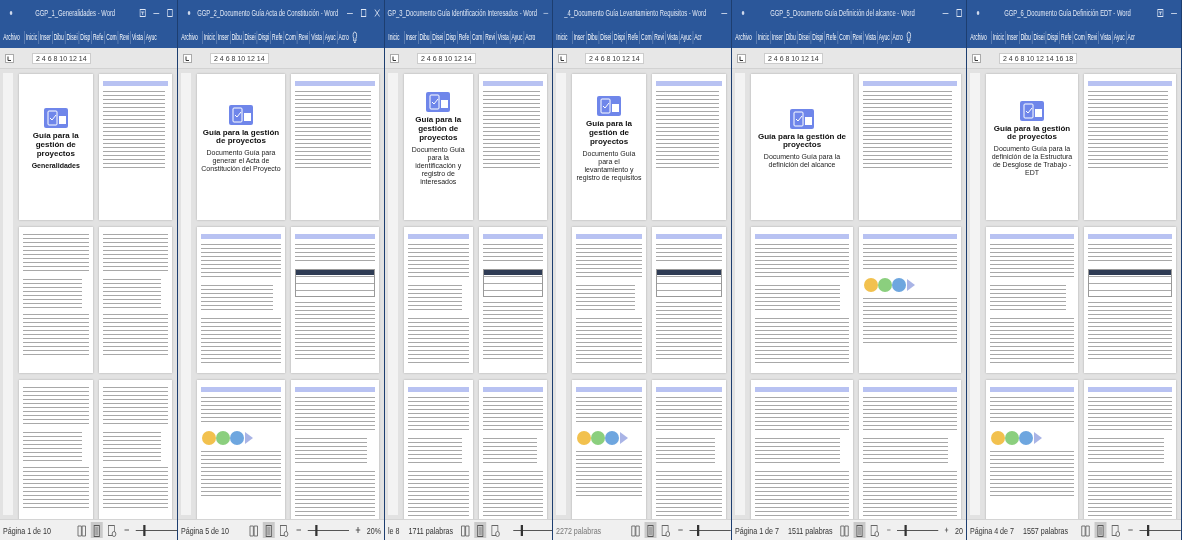  I want to click on zoom-percentage: 20%, so click(373, 530).